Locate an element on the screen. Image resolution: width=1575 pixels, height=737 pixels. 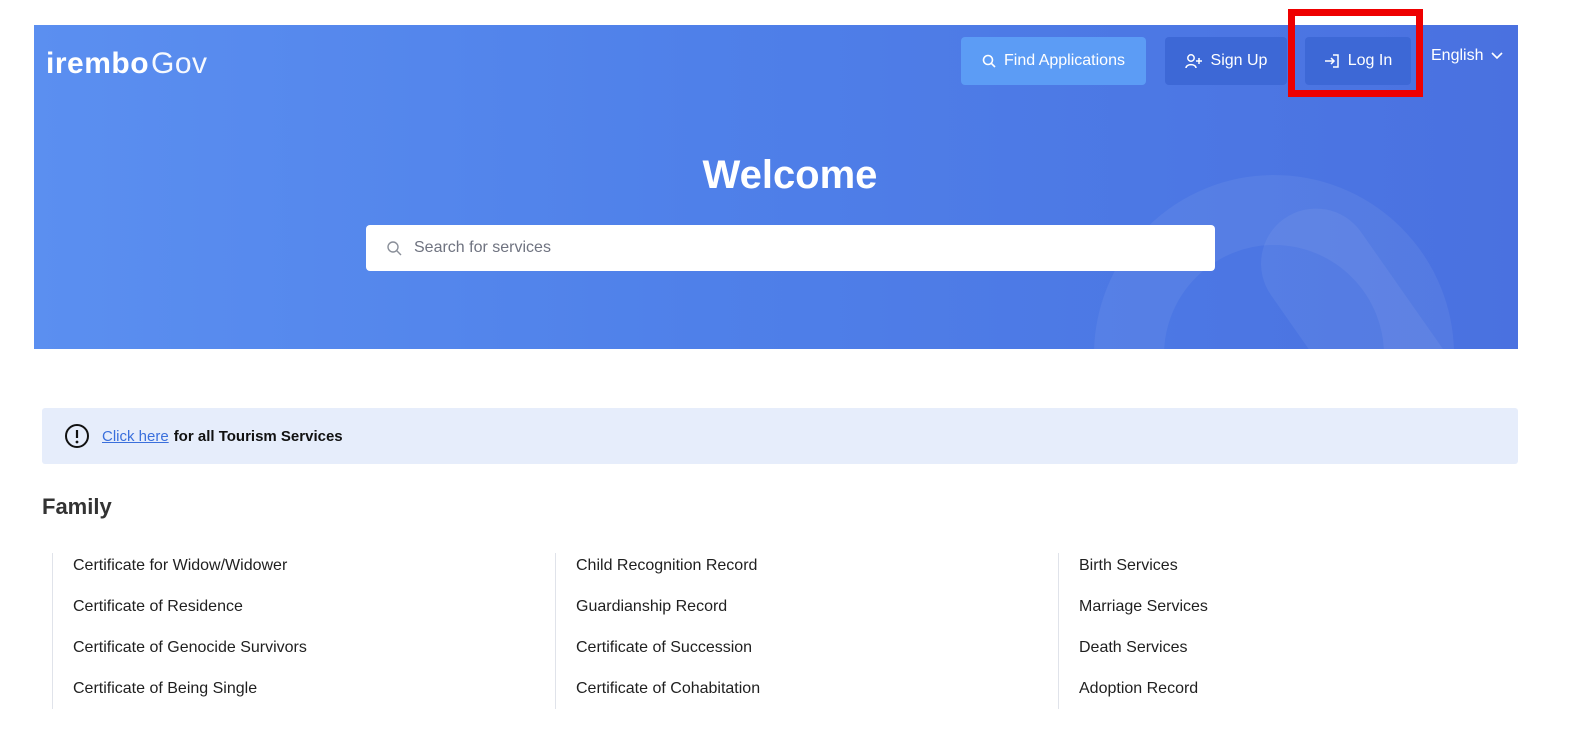
tourism-banner: Click here for all Tourism Services is located at coordinates (780, 436).